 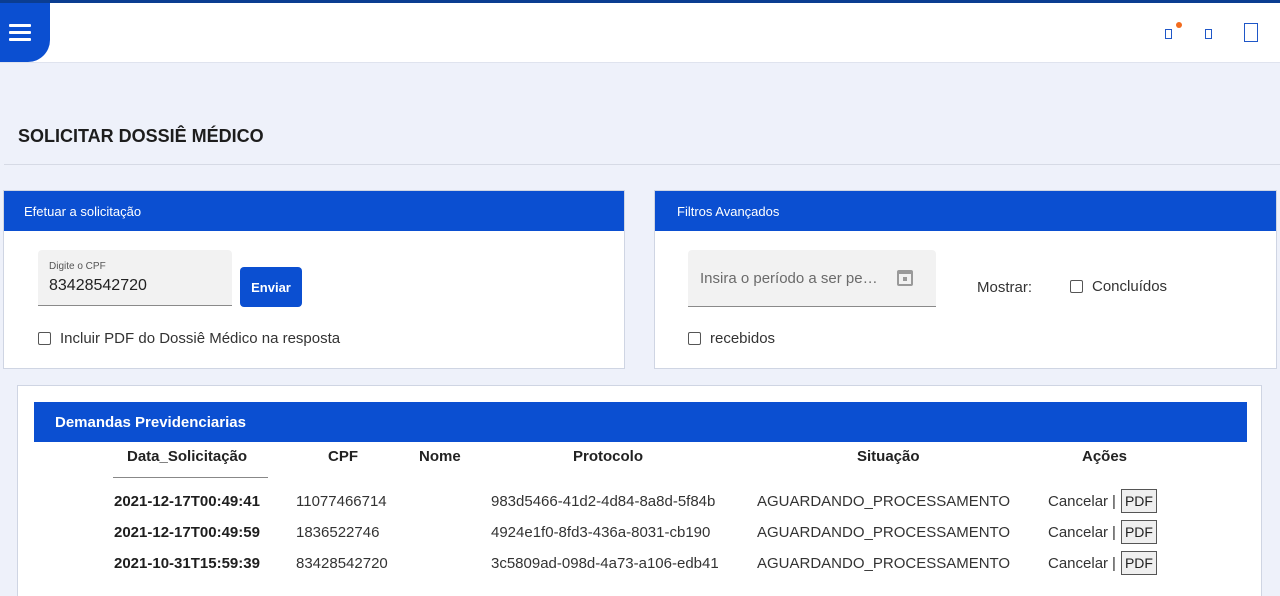 I want to click on column-header-date: Data_Solicitação, so click(x=187, y=456).